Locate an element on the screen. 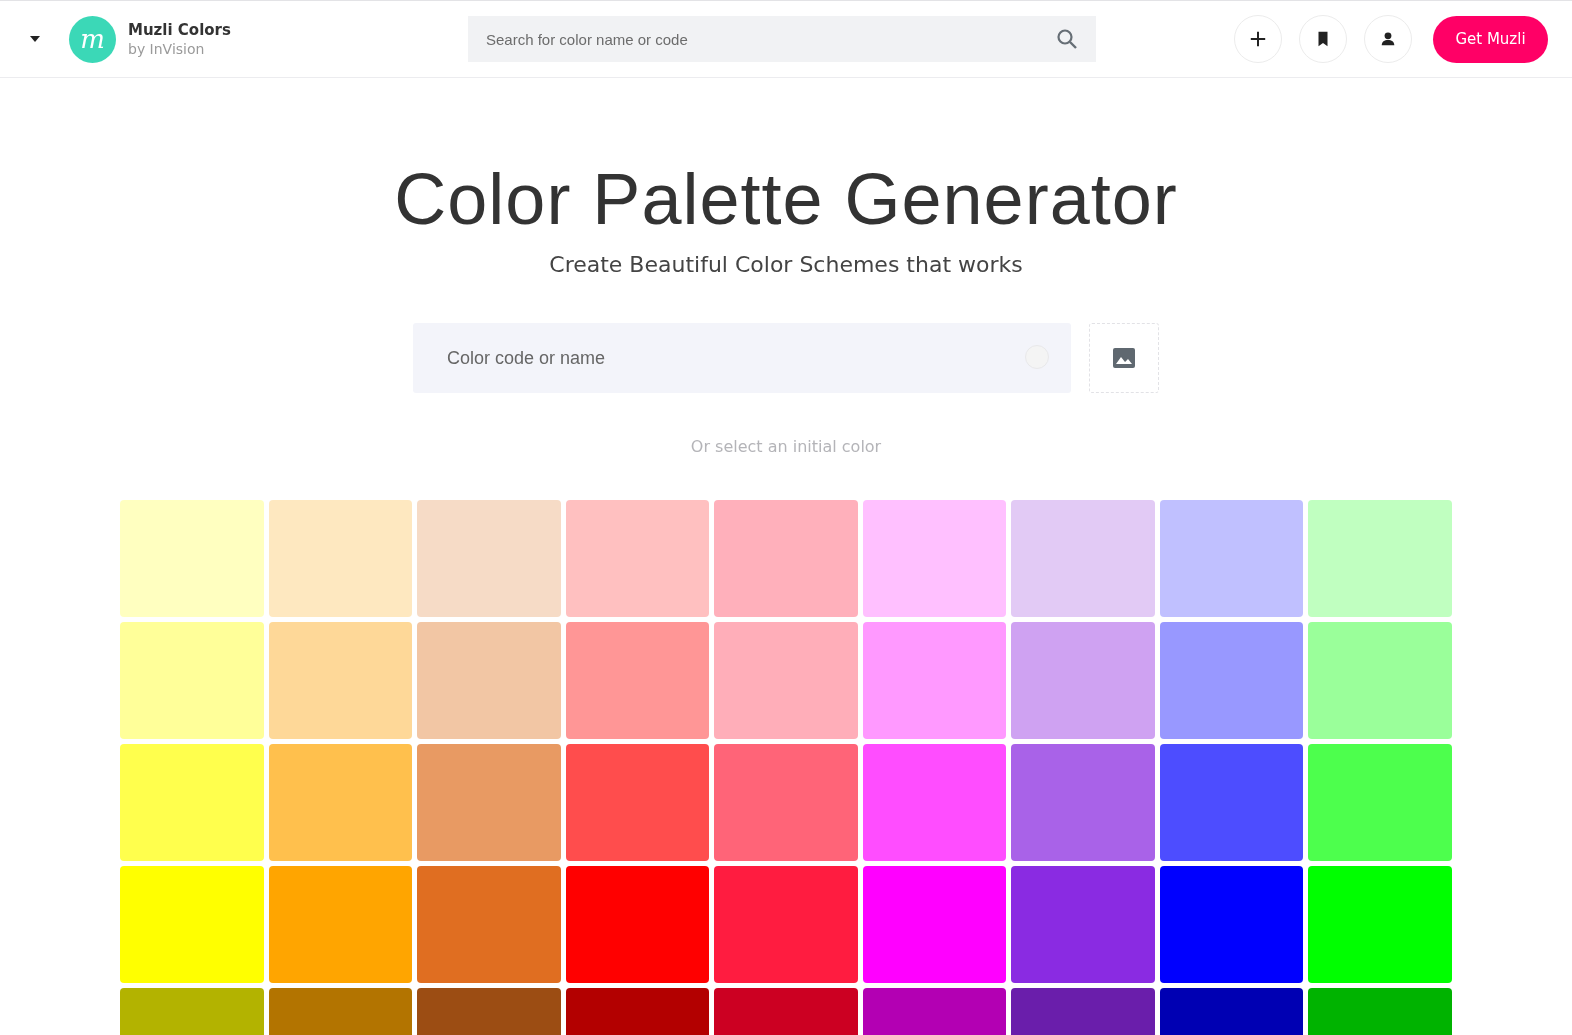  color-input-field: Color code or name is located at coordinates (742, 358).